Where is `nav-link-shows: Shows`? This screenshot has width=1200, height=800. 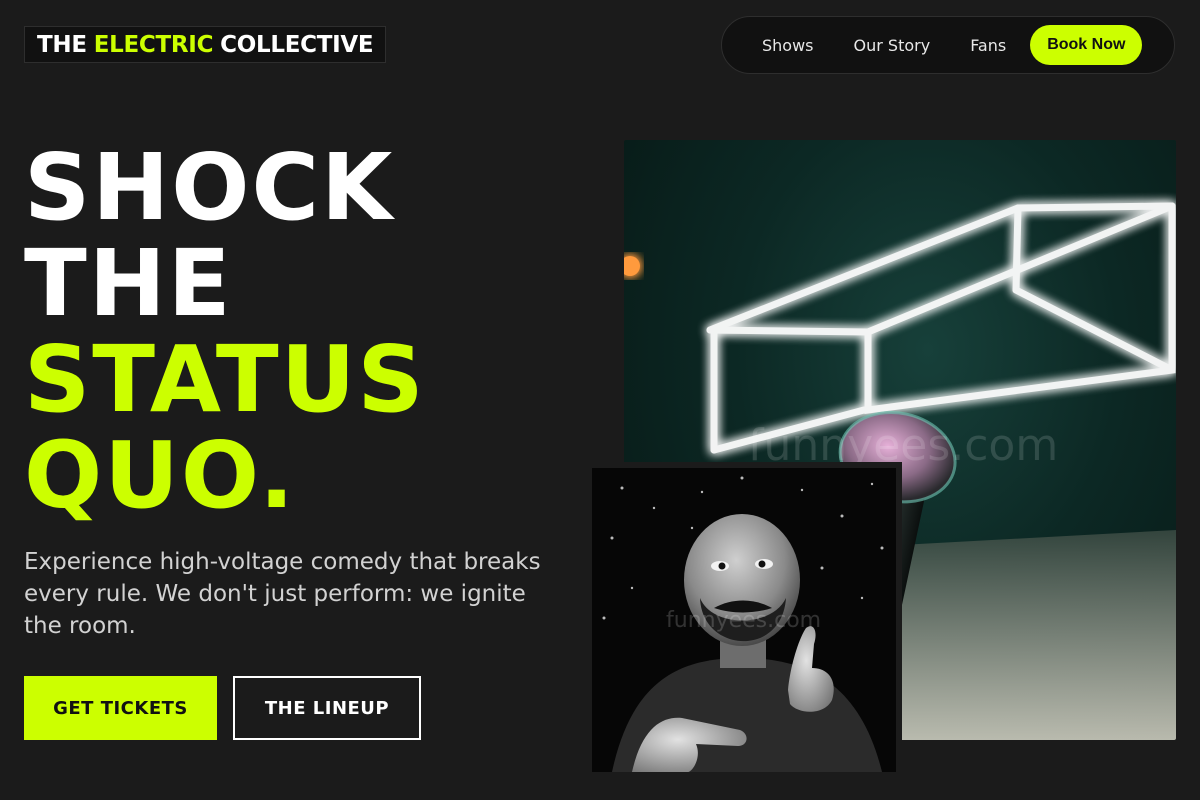 nav-link-shows: Shows is located at coordinates (788, 45).